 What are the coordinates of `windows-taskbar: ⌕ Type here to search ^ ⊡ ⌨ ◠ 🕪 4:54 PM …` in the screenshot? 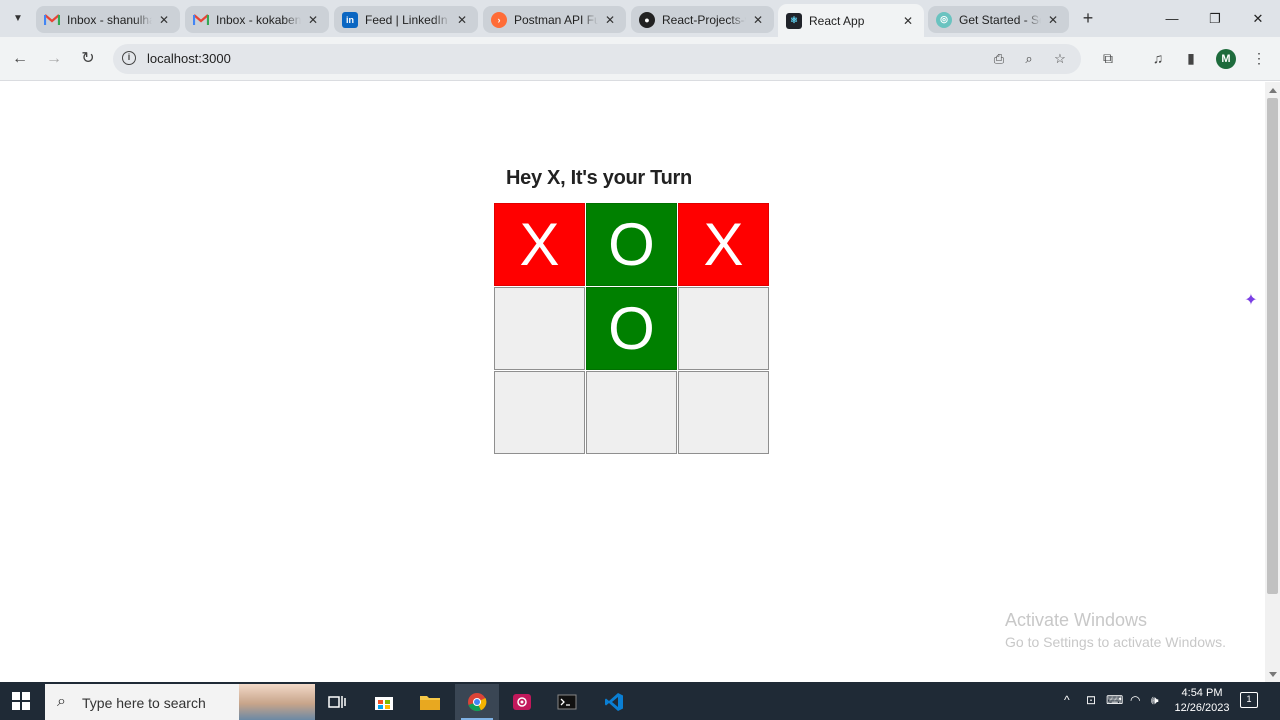 It's located at (640, 701).